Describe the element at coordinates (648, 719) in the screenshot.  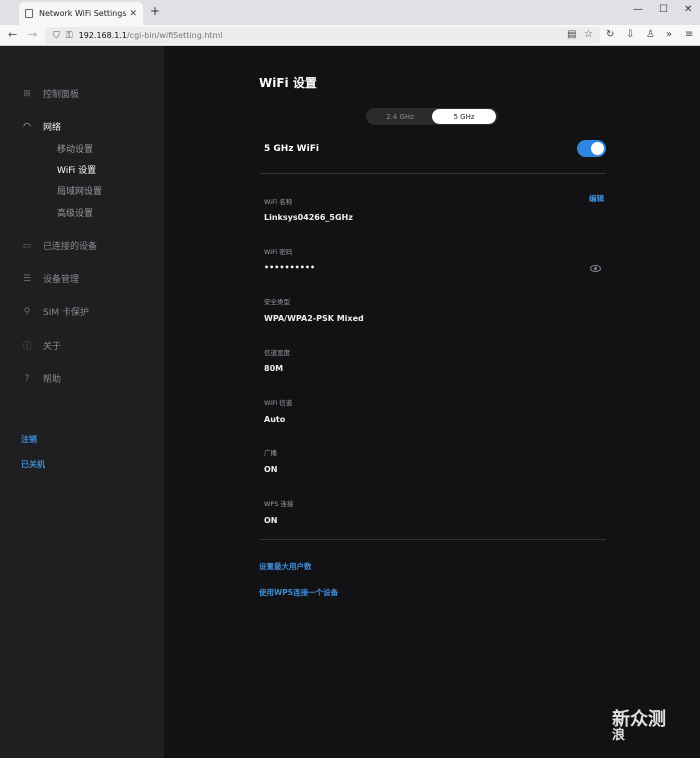
I see `watermark-char-3: 众测` at that location.